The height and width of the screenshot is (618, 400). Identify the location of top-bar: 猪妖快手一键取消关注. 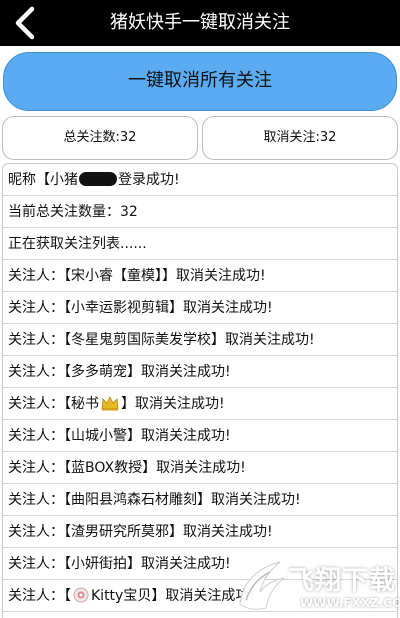
(200, 23).